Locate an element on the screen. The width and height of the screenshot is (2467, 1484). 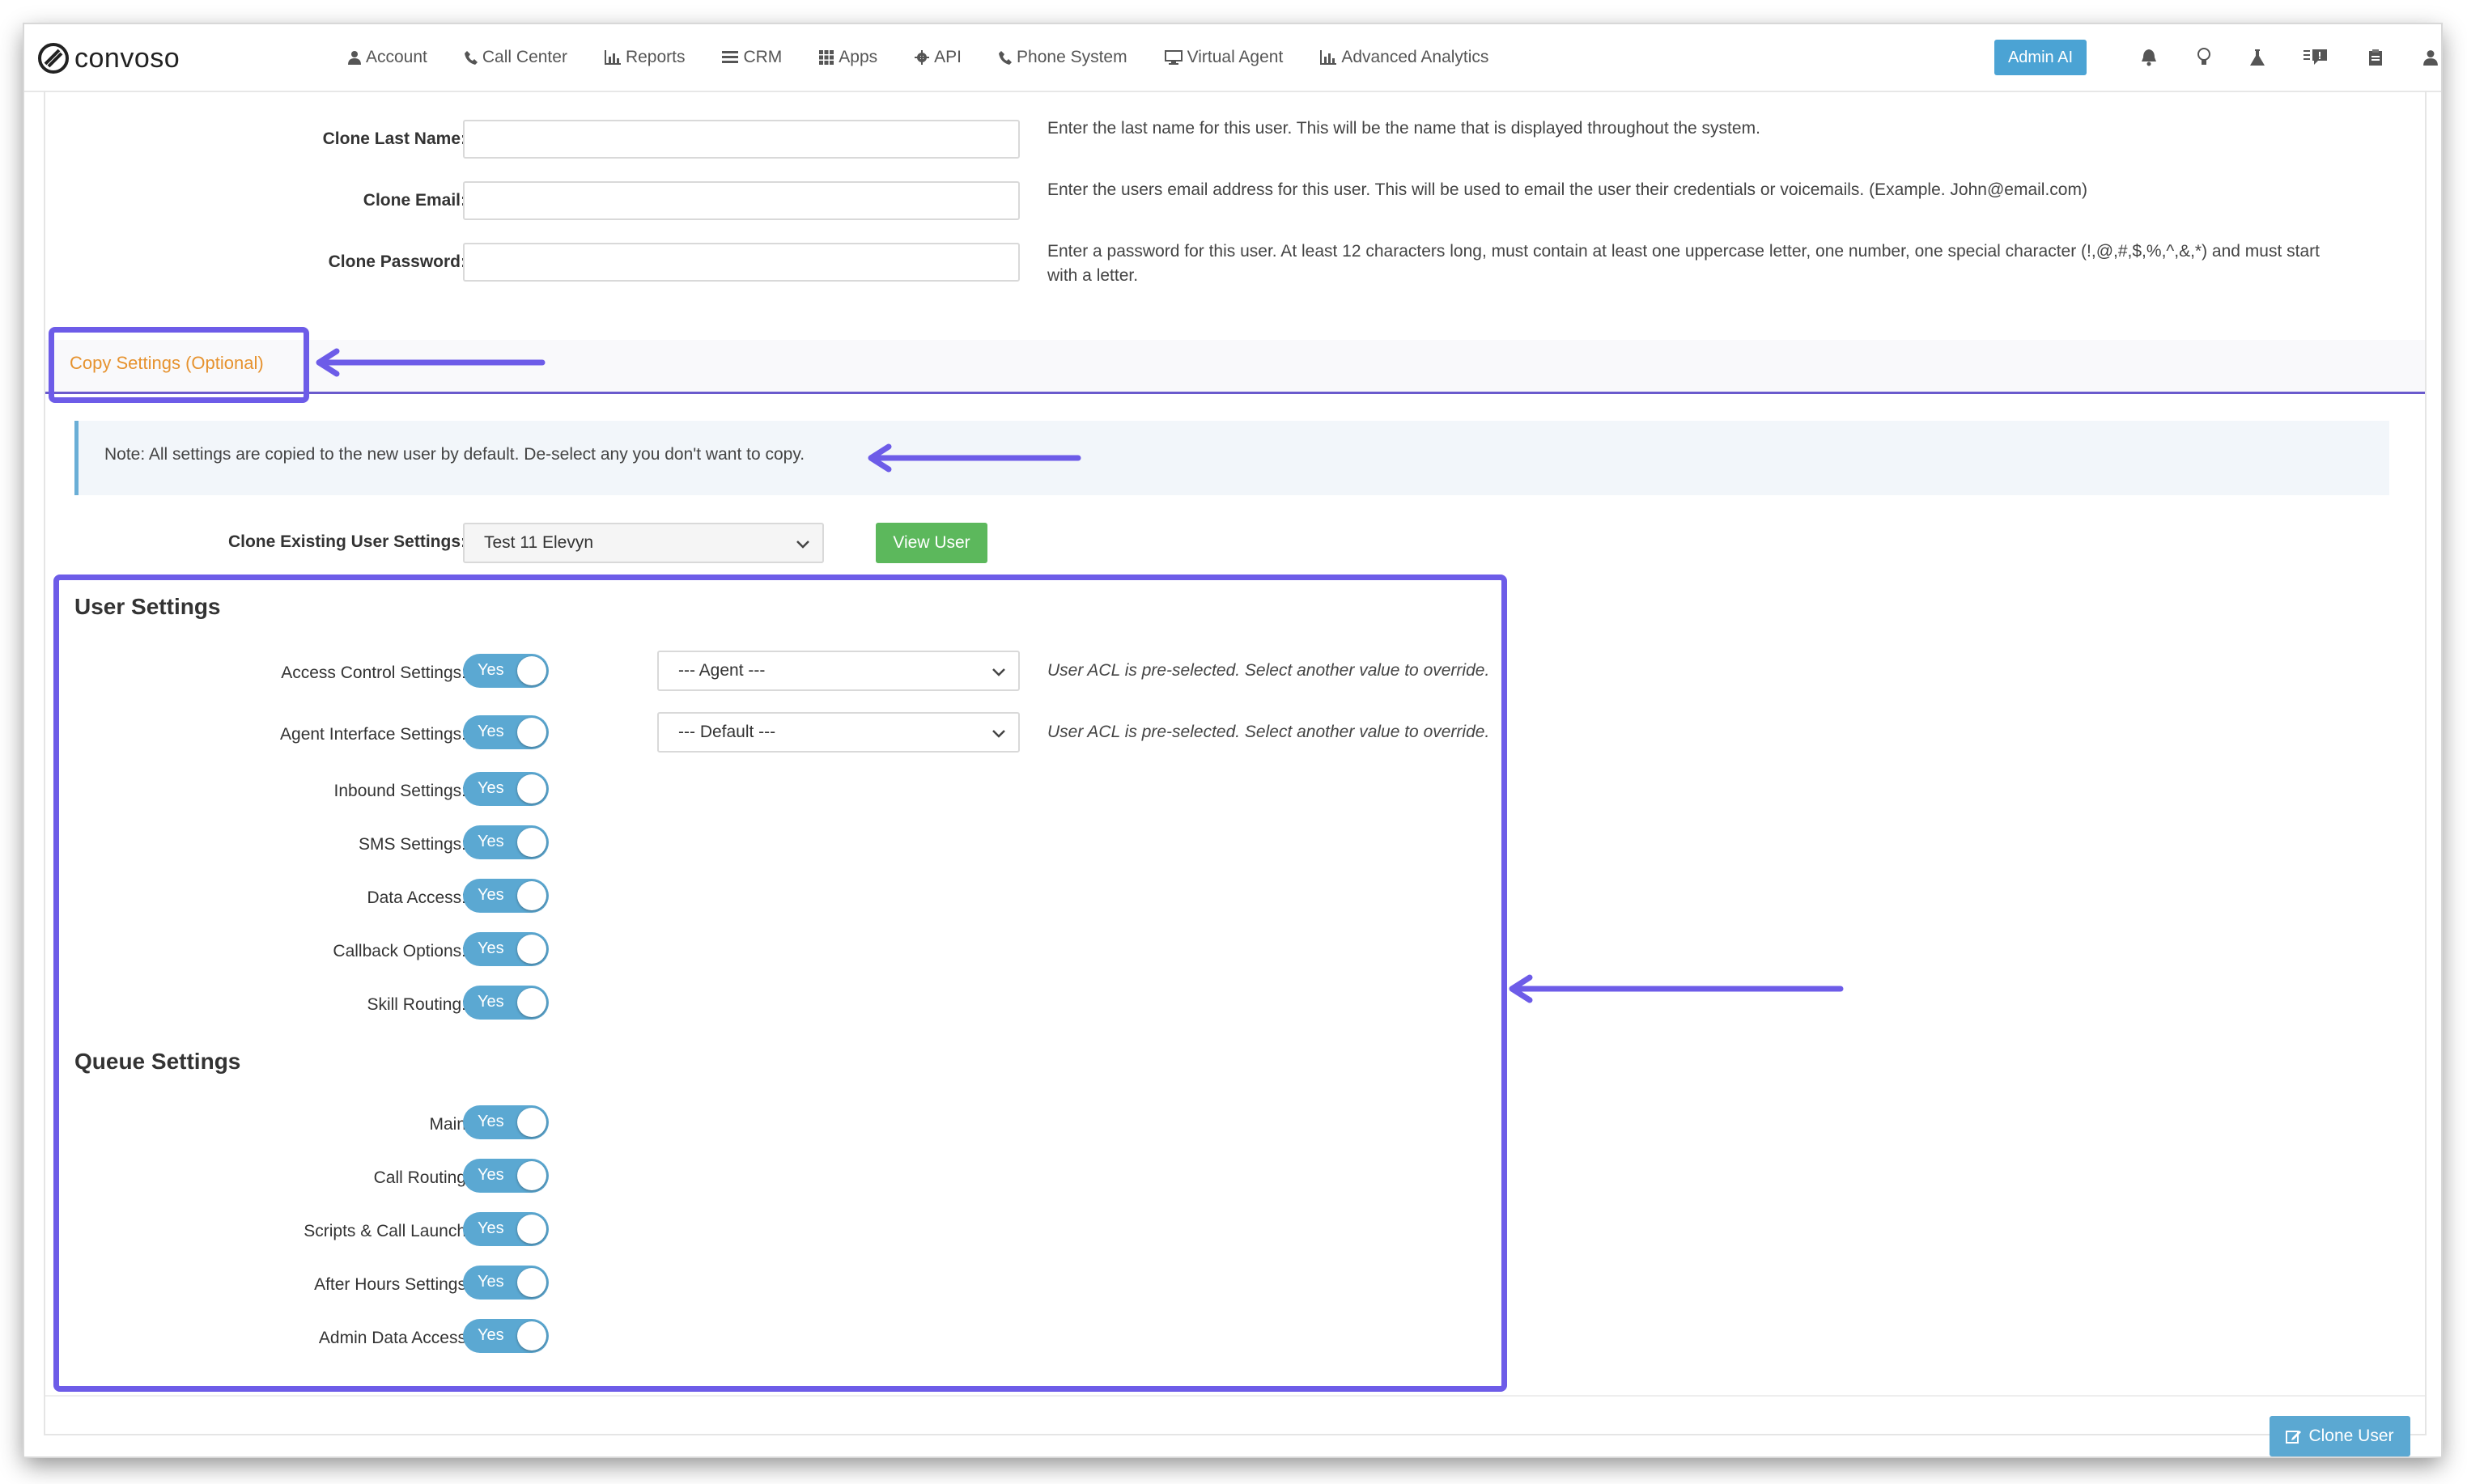
footer-divider is located at coordinates (1235, 1396).